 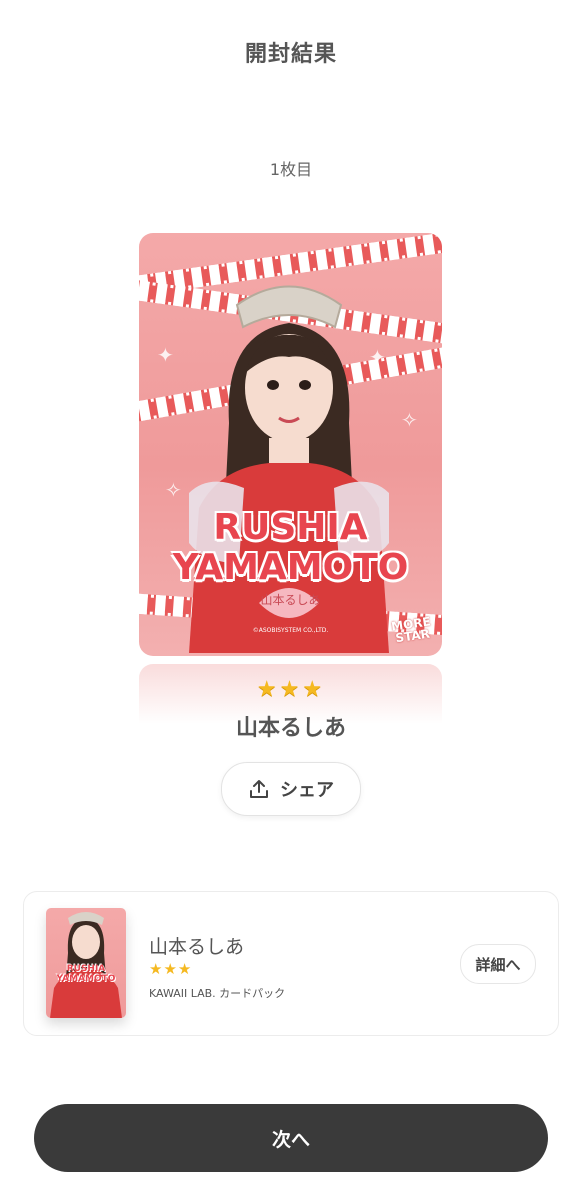 What do you see at coordinates (259, 789) in the screenshot?
I see `share-upload-icon` at bounding box center [259, 789].